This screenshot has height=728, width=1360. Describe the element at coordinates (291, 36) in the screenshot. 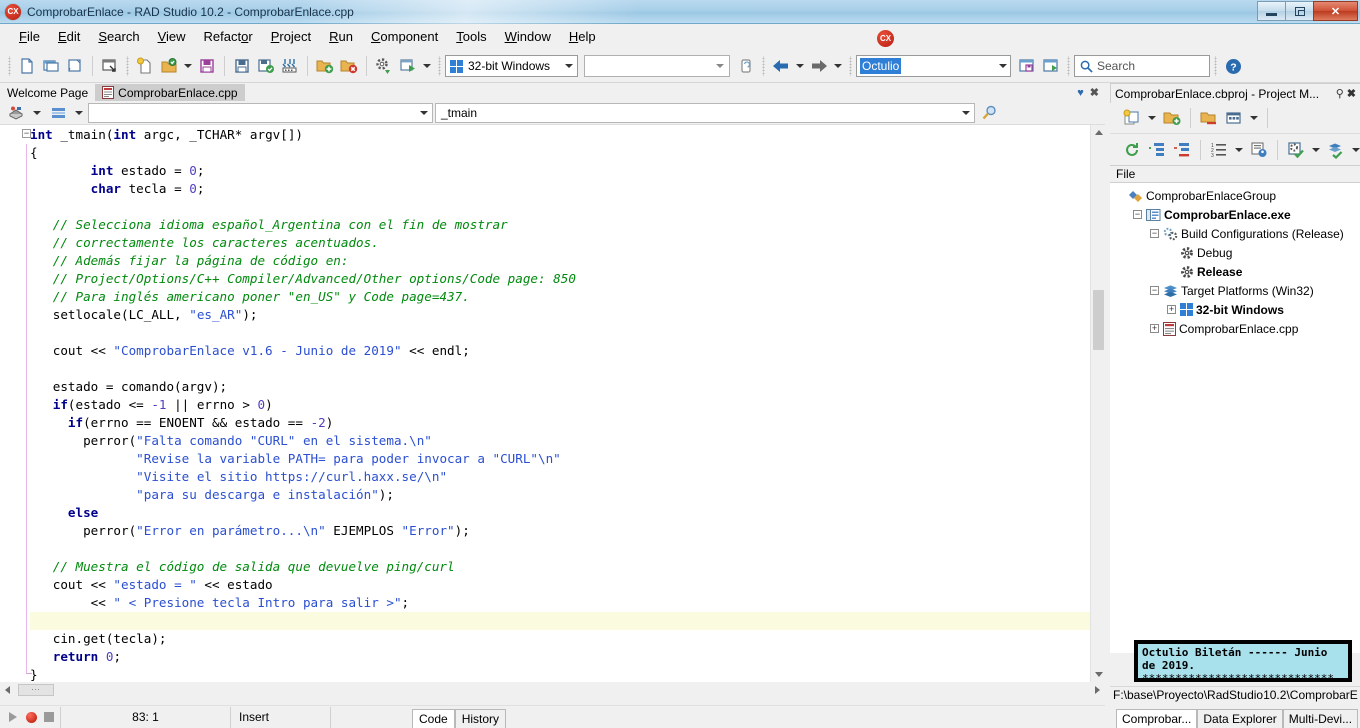

I see `menu-item-project: Project` at that location.